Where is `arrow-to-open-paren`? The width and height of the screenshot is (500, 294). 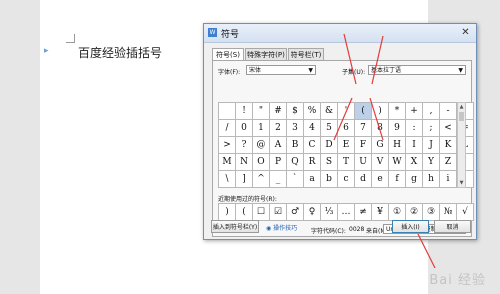
arrow-to-open-paren is located at coordinates (350, 59).